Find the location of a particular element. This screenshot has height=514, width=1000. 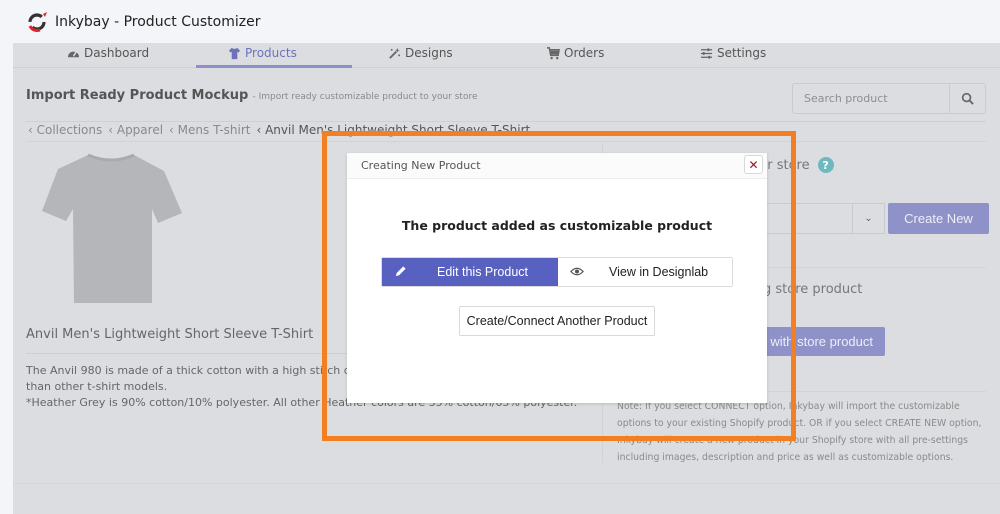

breadcrumb-label: Collections is located at coordinates (69, 130).